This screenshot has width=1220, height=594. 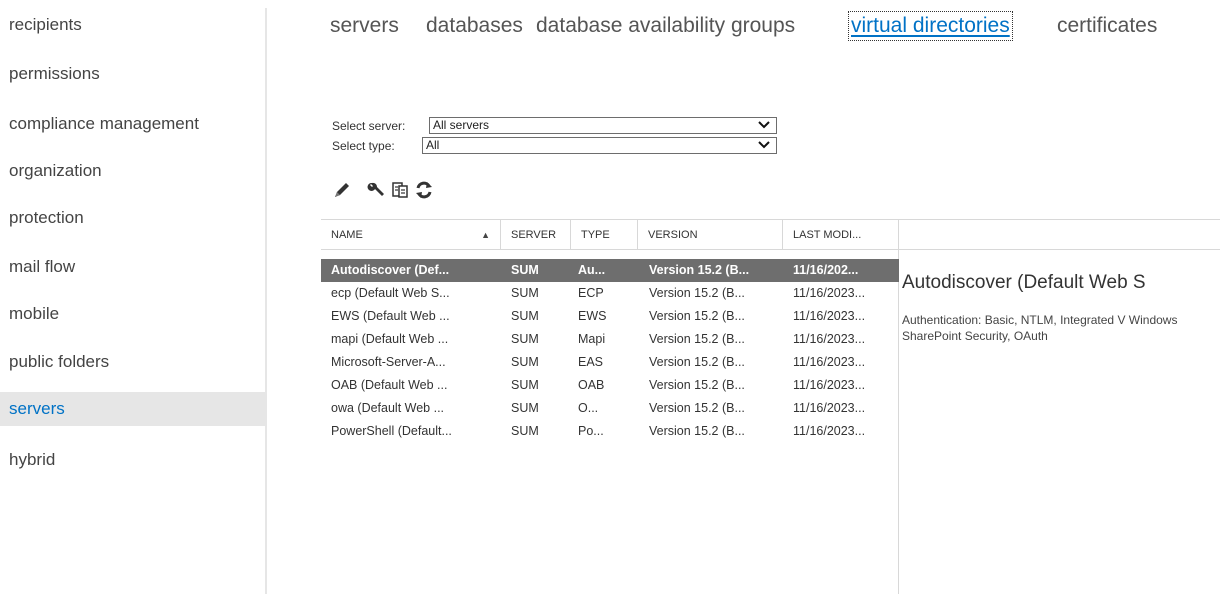 What do you see at coordinates (411, 235) in the screenshot?
I see `column-header-name: NAME ▲` at bounding box center [411, 235].